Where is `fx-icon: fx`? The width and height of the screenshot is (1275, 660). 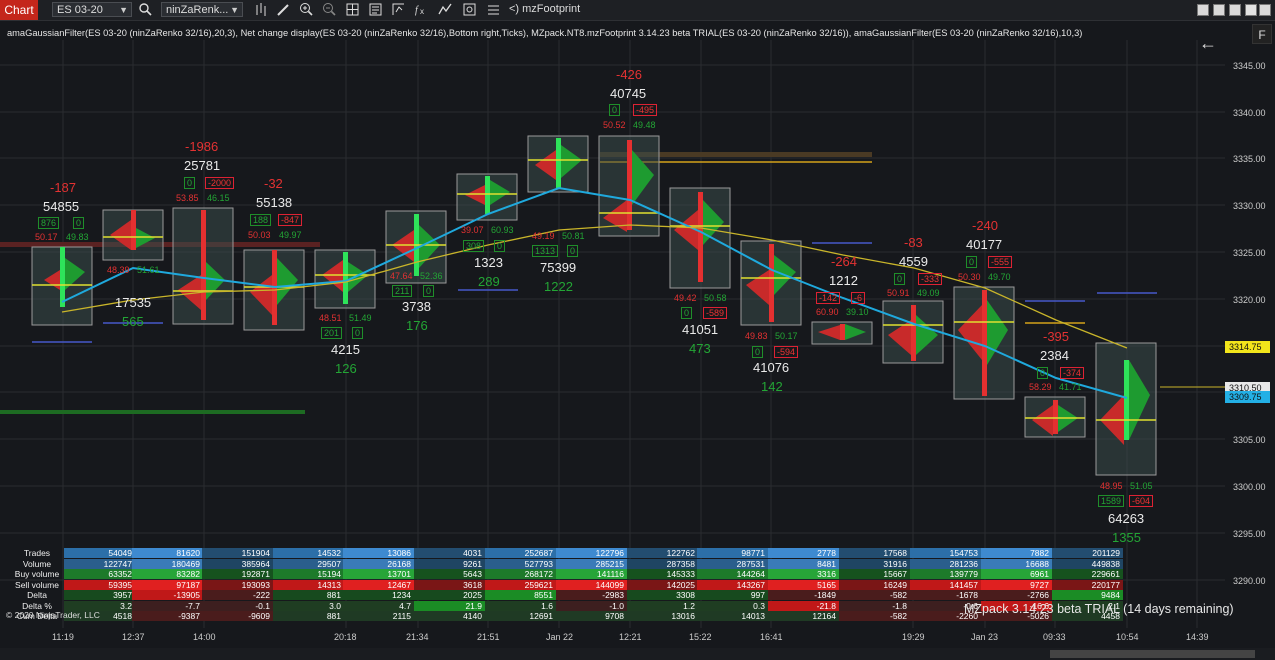
fx-icon: fx is located at coordinates (421, 9).